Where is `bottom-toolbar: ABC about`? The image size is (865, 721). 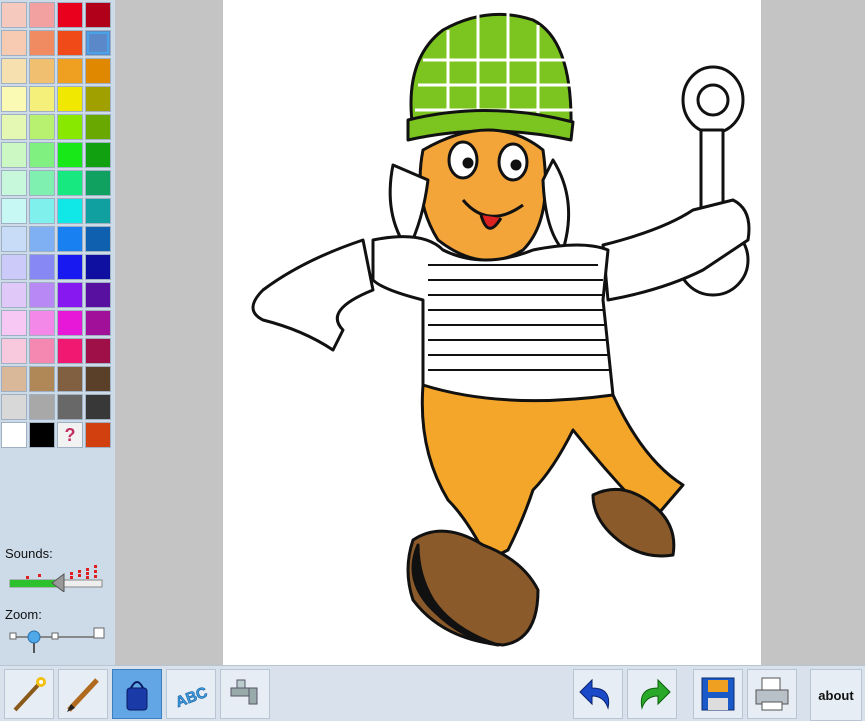 bottom-toolbar: ABC about is located at coordinates (432, 693).